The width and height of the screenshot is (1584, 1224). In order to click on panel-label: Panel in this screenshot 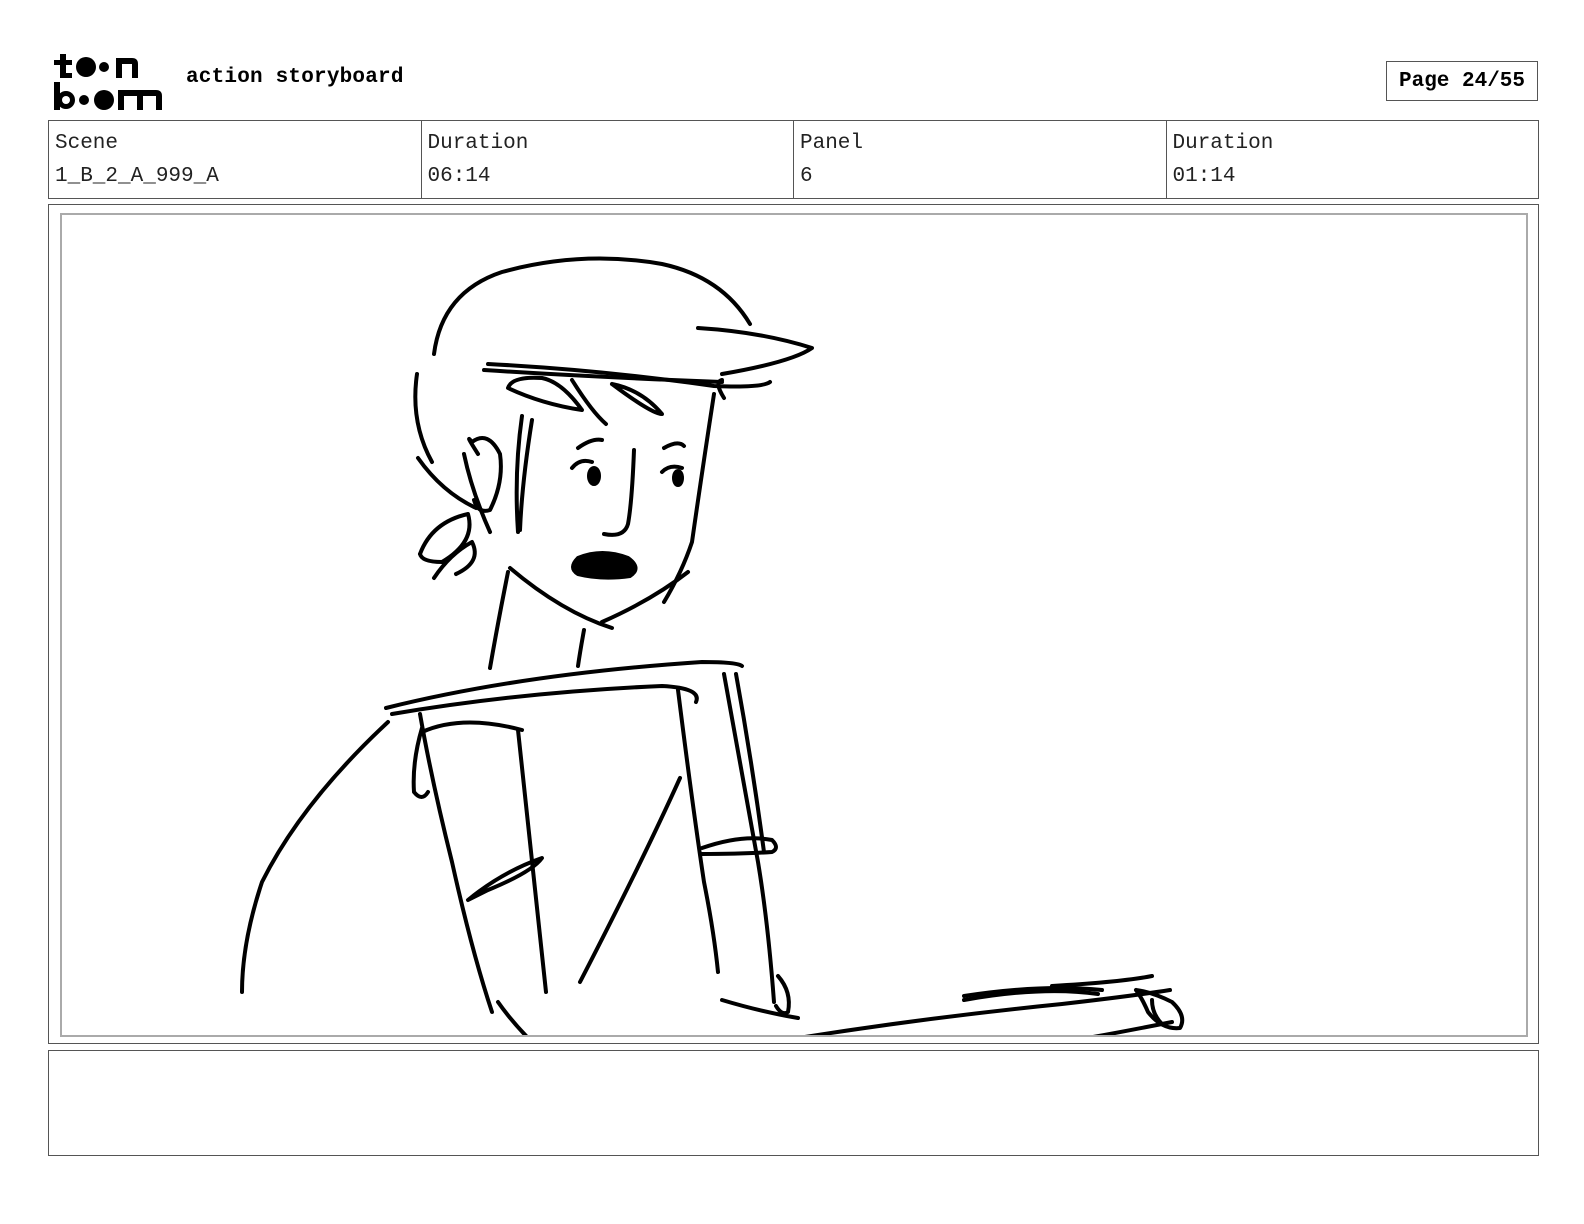, I will do `click(832, 143)`.